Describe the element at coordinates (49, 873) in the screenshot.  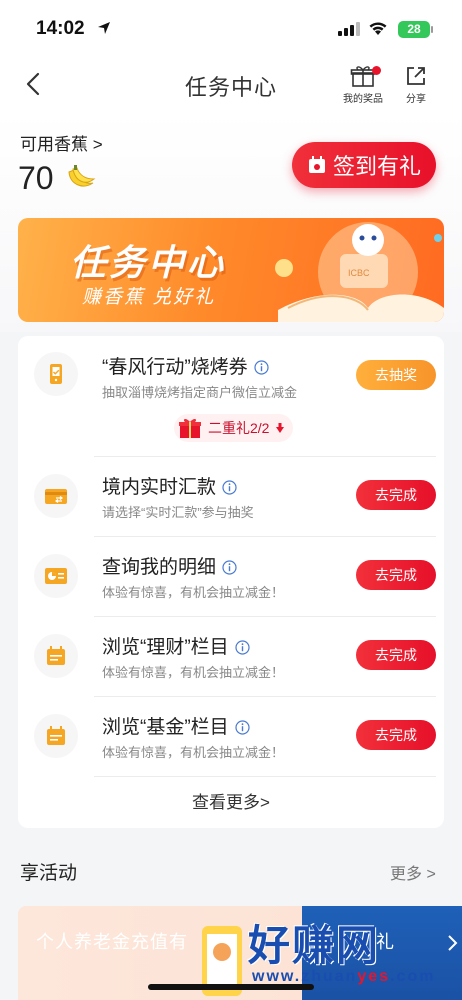
I see `section-title: 享活动` at that location.